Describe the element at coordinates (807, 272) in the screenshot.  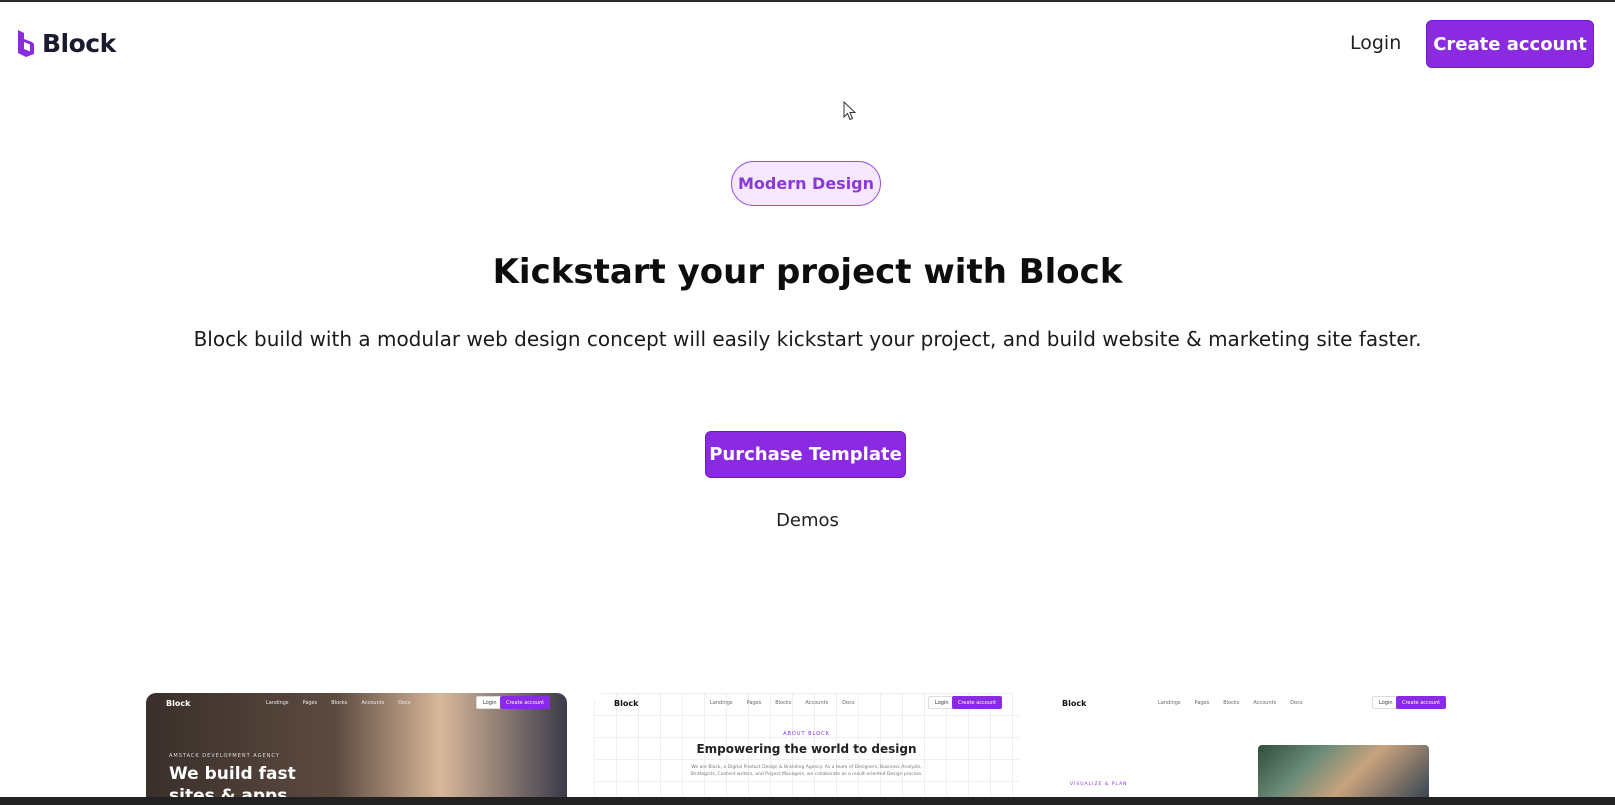
I see `hero-title: Kickstart your project with Block` at that location.